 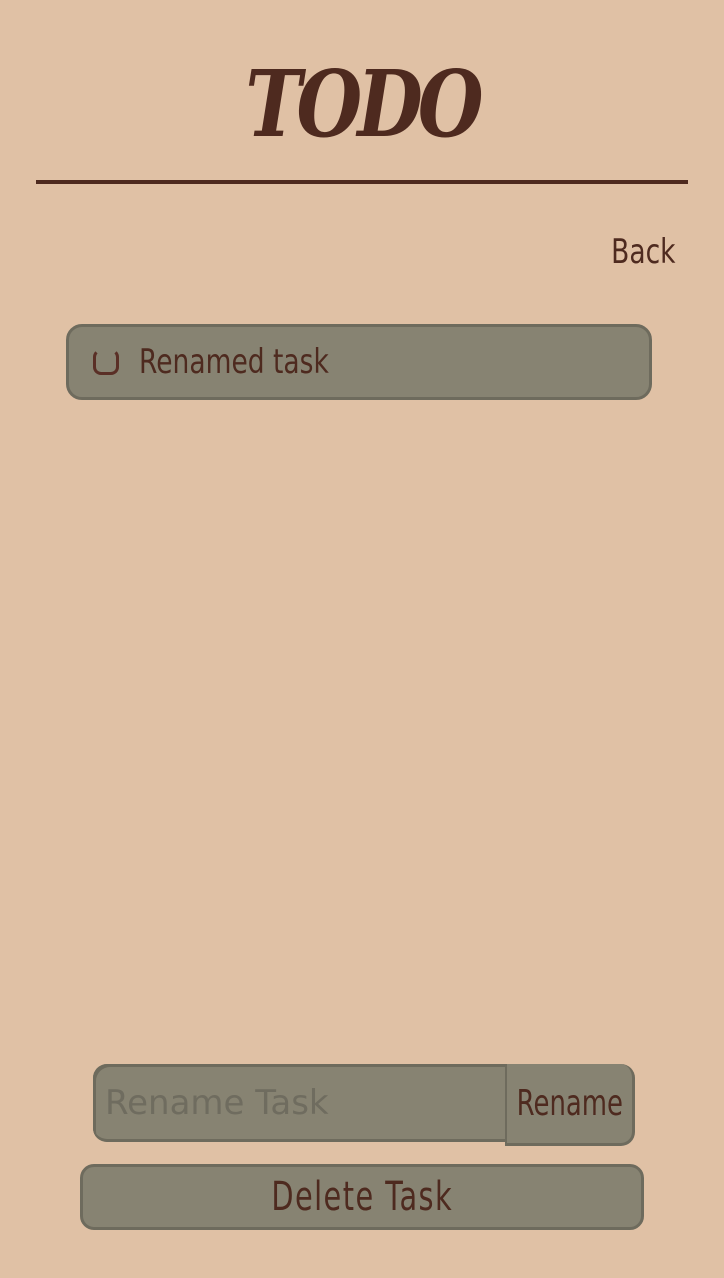 I want to click on task-checkbox, so click(x=106, y=362).